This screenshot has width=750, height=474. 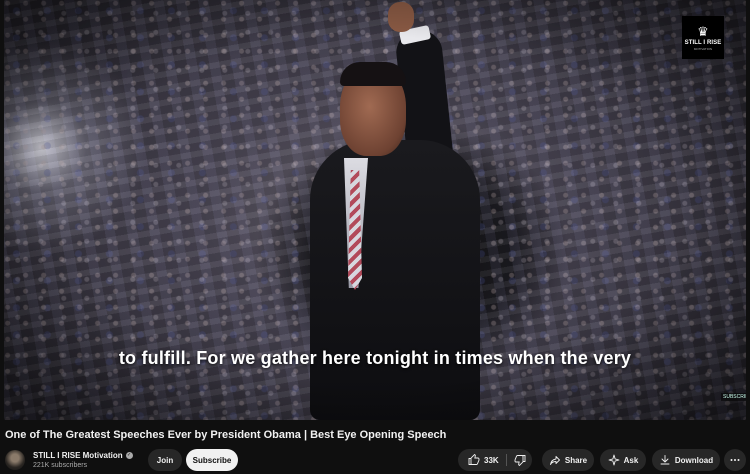 I want to click on thumbs-down-icon, so click(x=520, y=460).